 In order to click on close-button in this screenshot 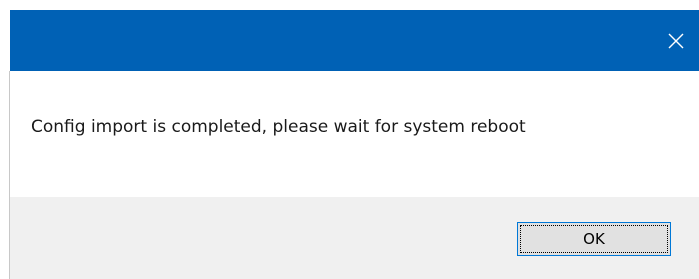, I will do `click(676, 40)`.